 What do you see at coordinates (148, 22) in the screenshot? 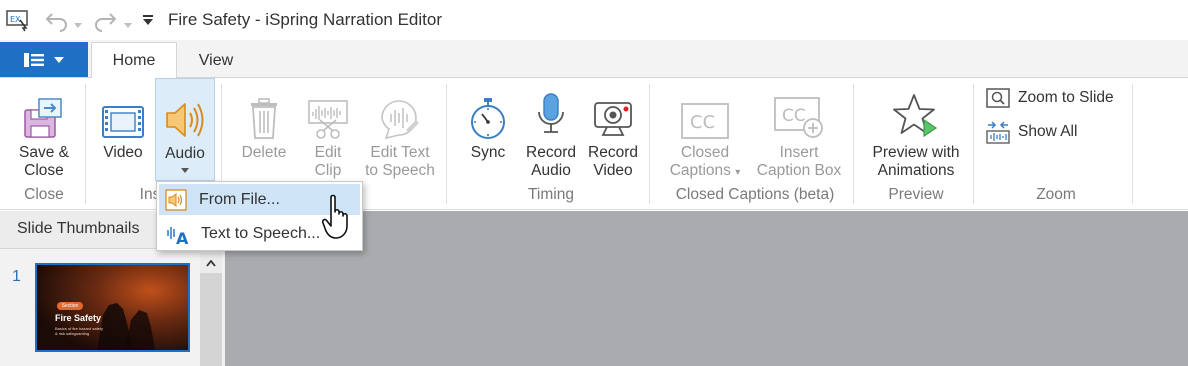
I see `customize-toolbar-icon` at bounding box center [148, 22].